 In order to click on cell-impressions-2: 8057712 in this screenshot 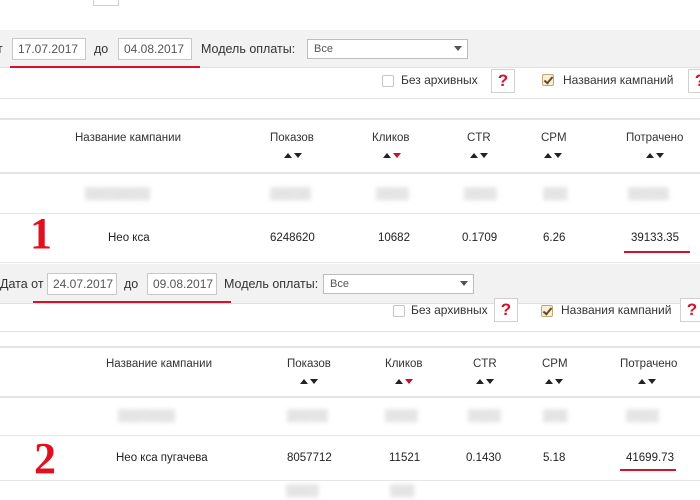, I will do `click(309, 458)`.